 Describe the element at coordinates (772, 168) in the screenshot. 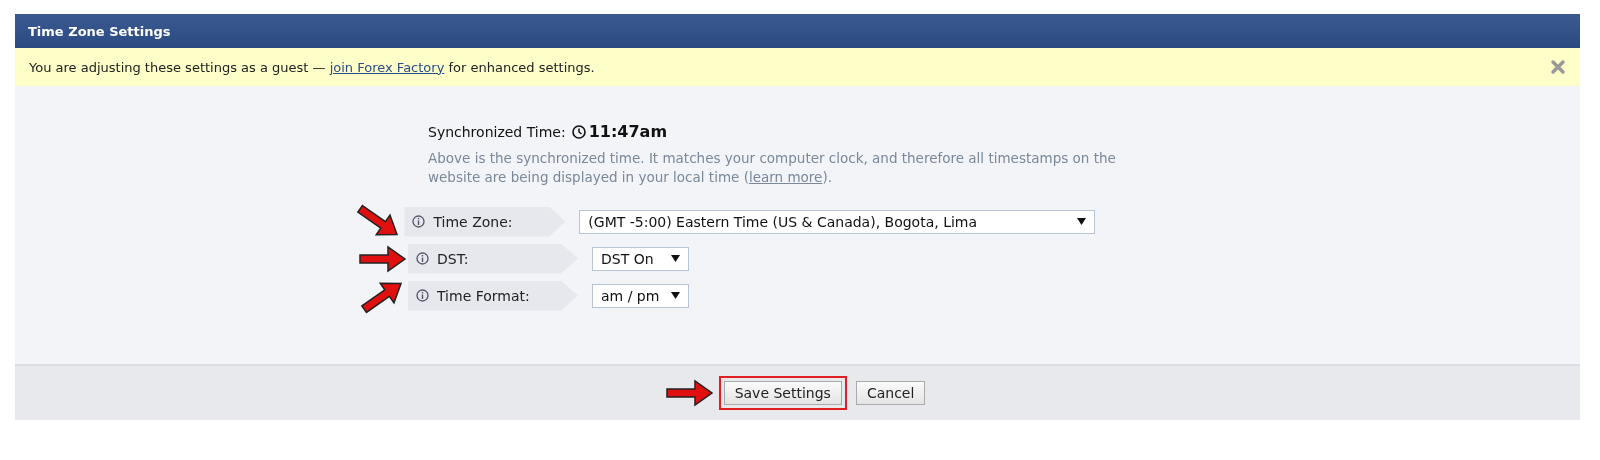

I see `sync-description: Above is the synchronized time. It matches your computer clock, and therefore all timestamps on the website are being displayed in your local time (learn more).` at that location.